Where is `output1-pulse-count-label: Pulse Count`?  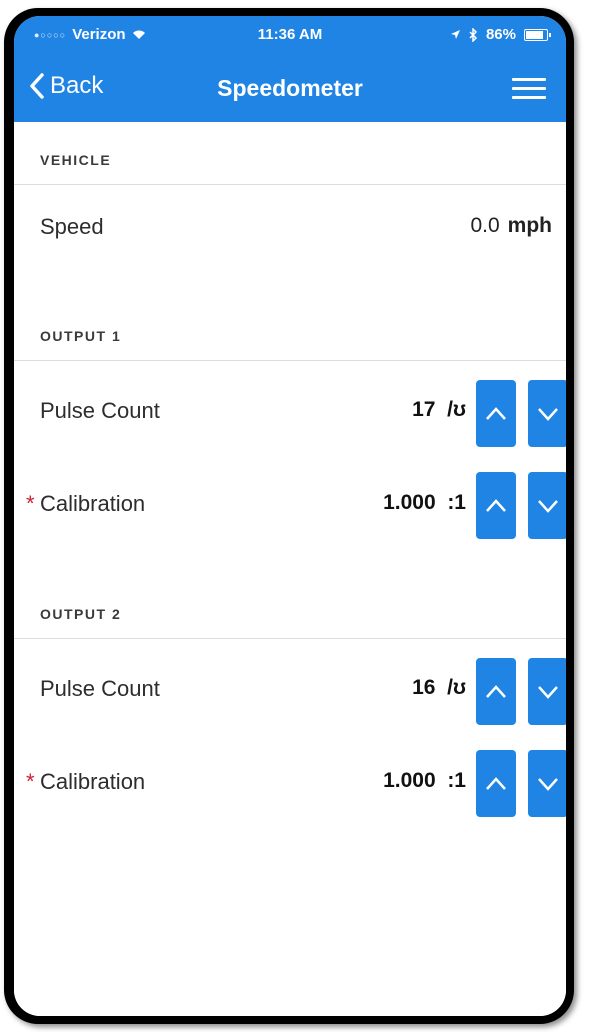 output1-pulse-count-label: Pulse Count is located at coordinates (100, 410).